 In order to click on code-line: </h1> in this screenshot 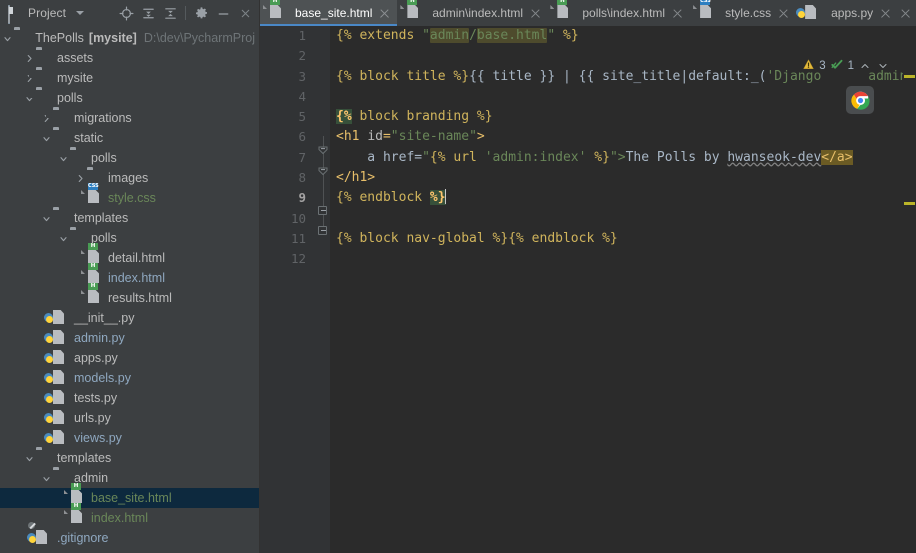, I will do `click(626, 178)`.